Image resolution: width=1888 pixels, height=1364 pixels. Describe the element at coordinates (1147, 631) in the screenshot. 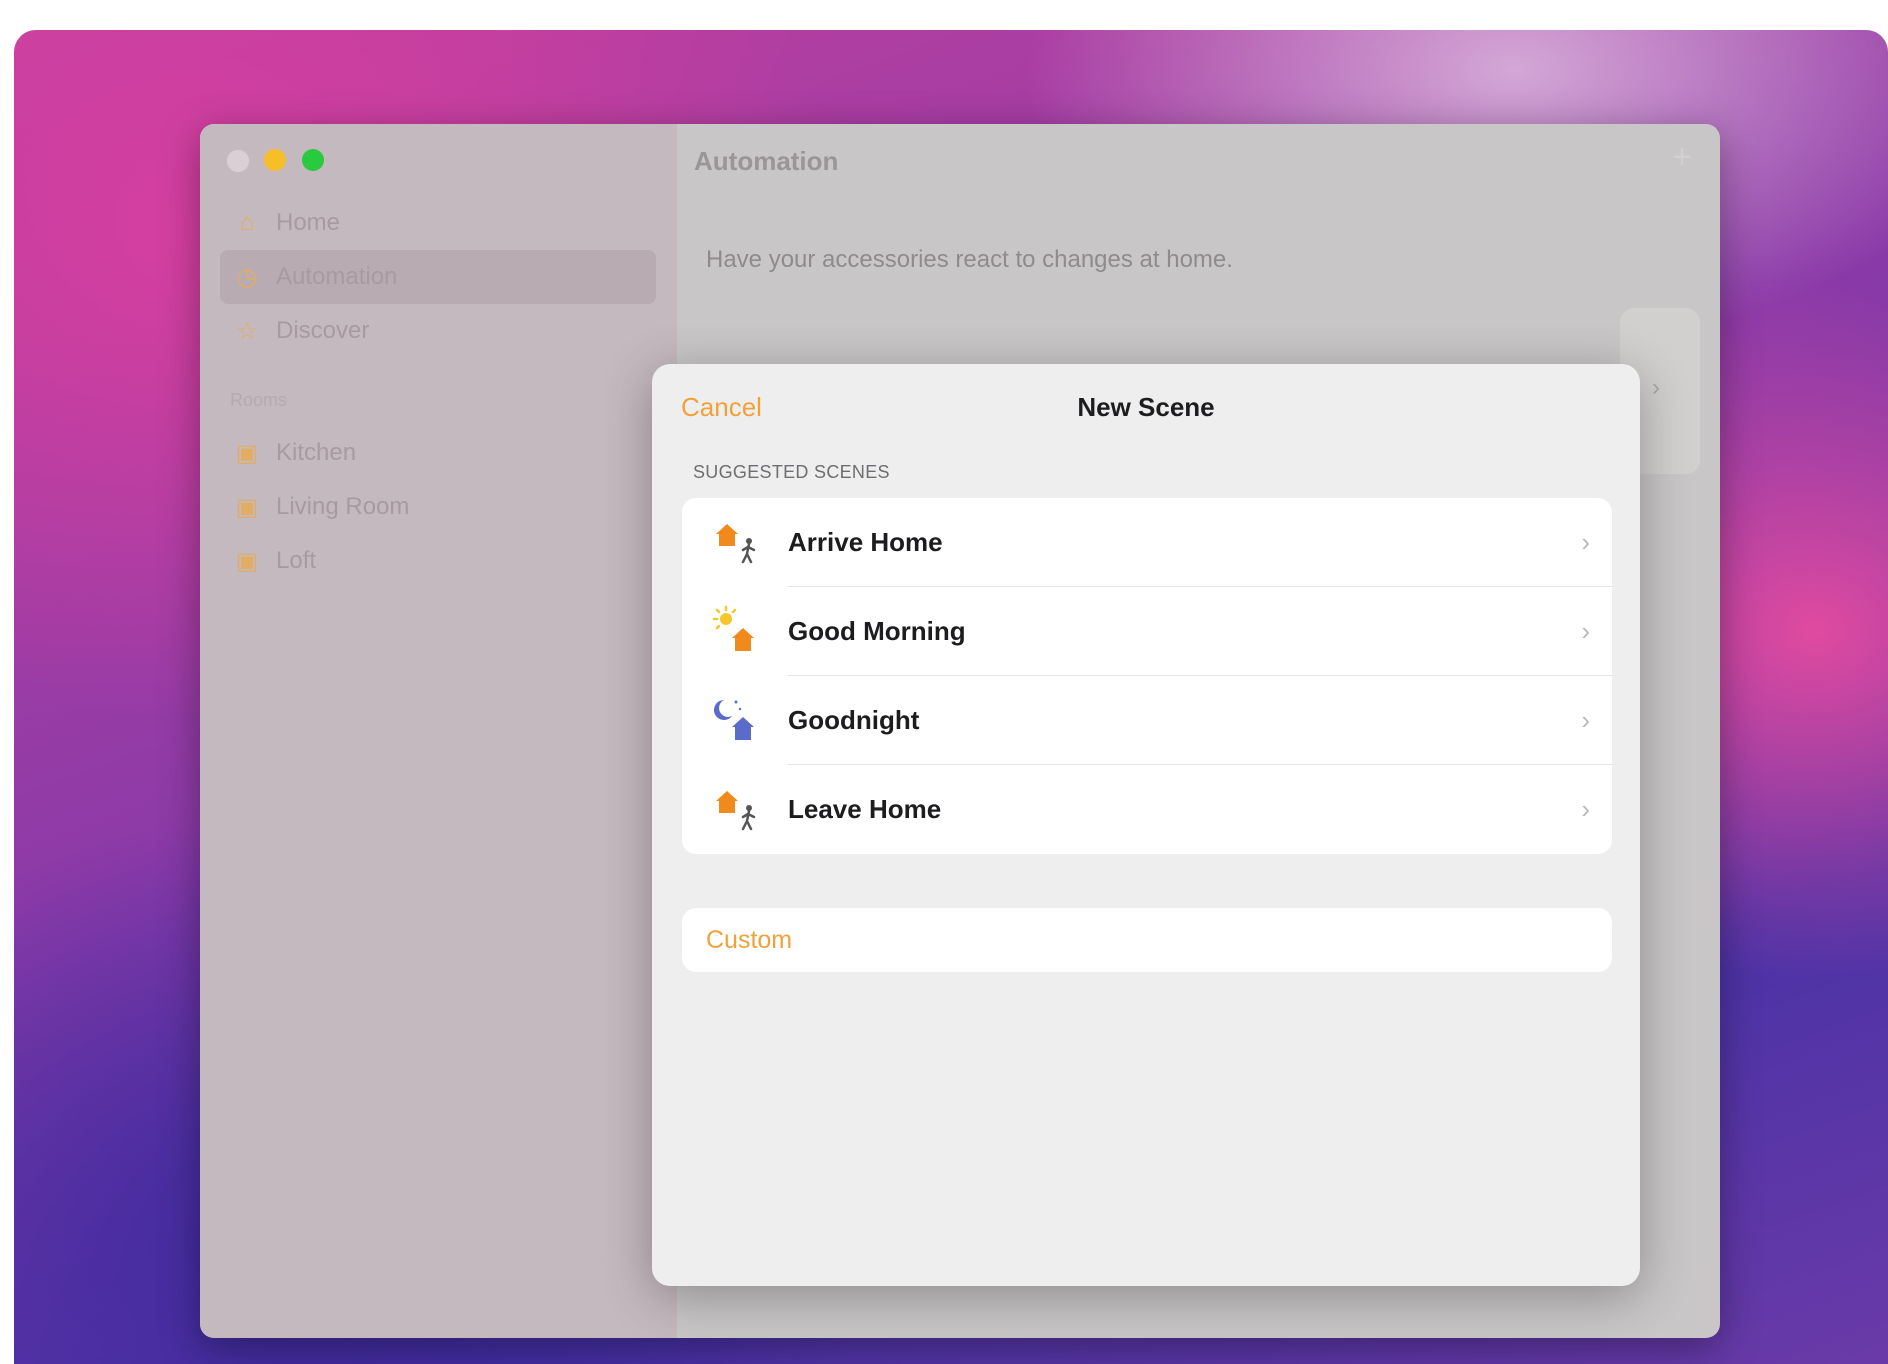

I see `scene-row-good-morning: Good Morning ›` at that location.